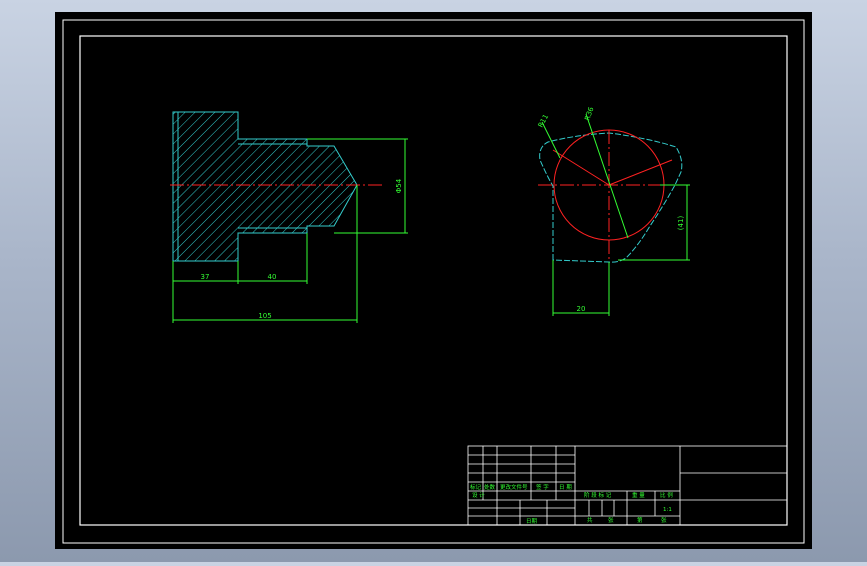 The height and width of the screenshot is (566, 867). Describe the element at coordinates (565, 487) in the screenshot. I see `header-cell-date: 日 期` at that location.